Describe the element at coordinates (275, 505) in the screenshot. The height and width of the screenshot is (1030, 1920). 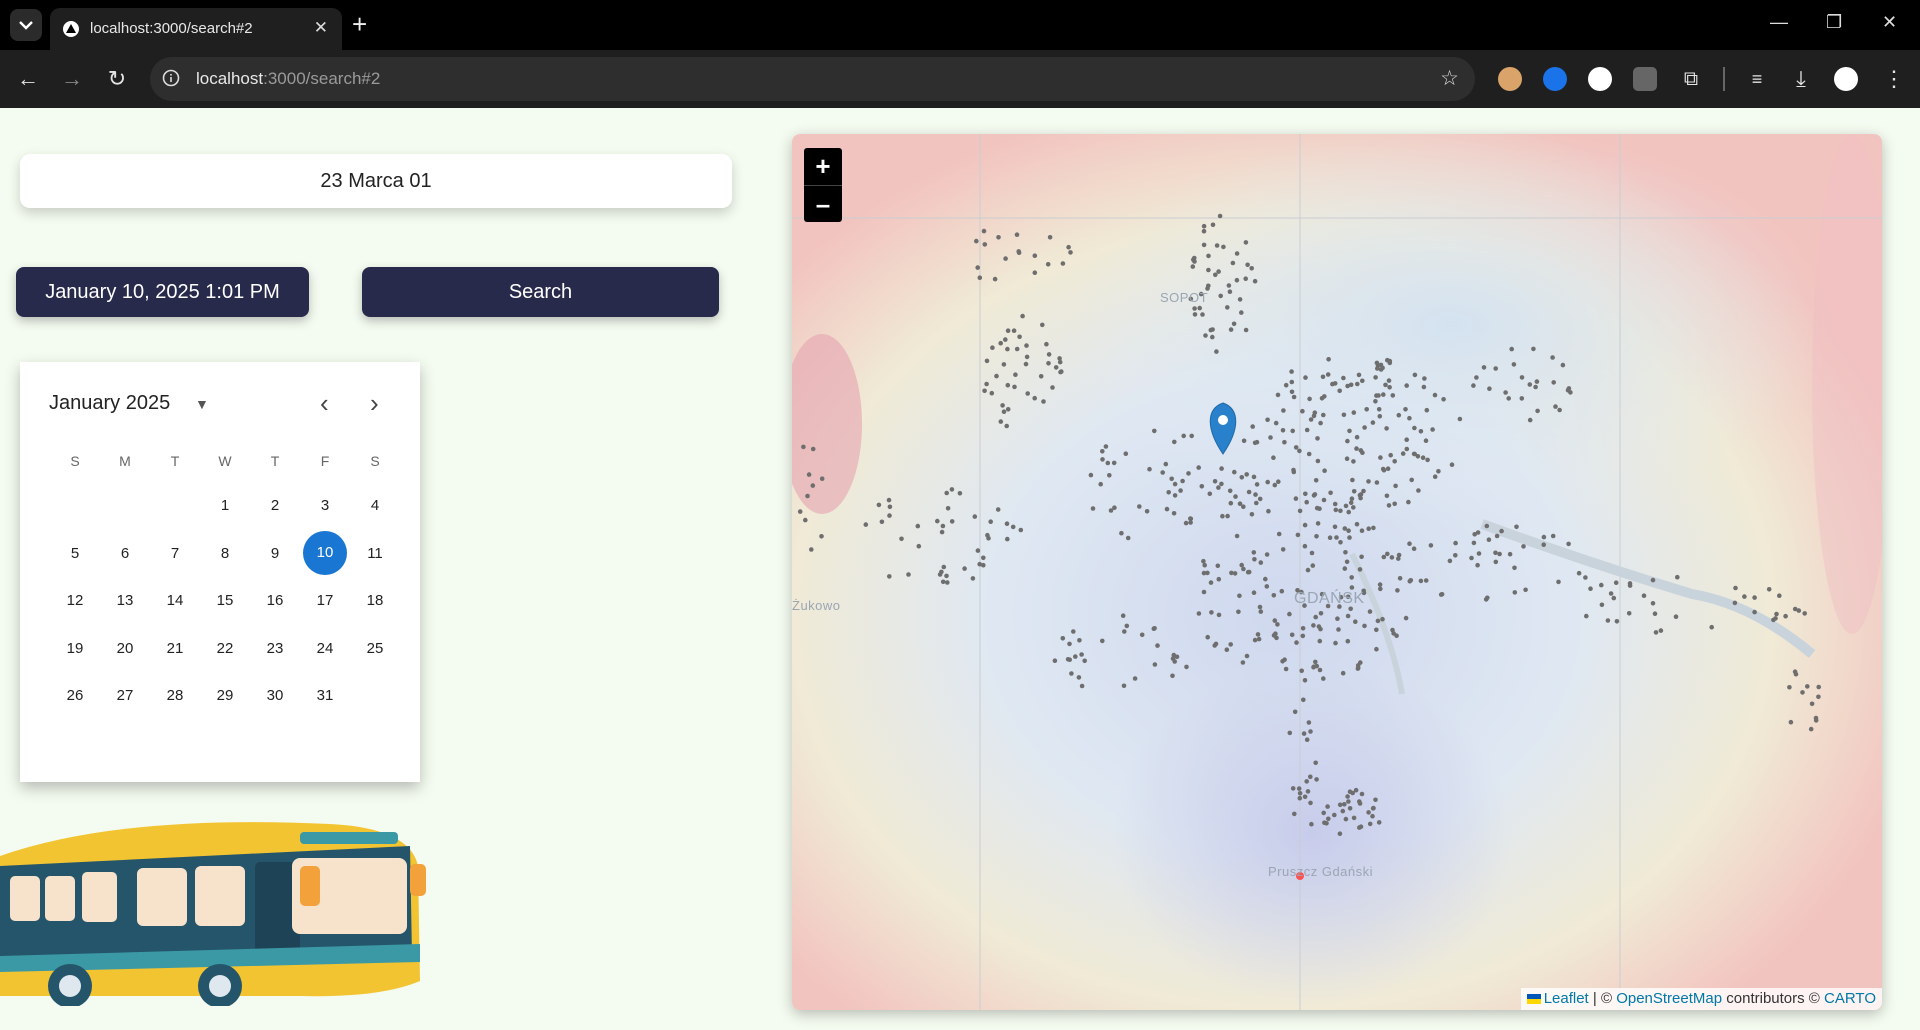
I see `calendar-day: 2` at that location.